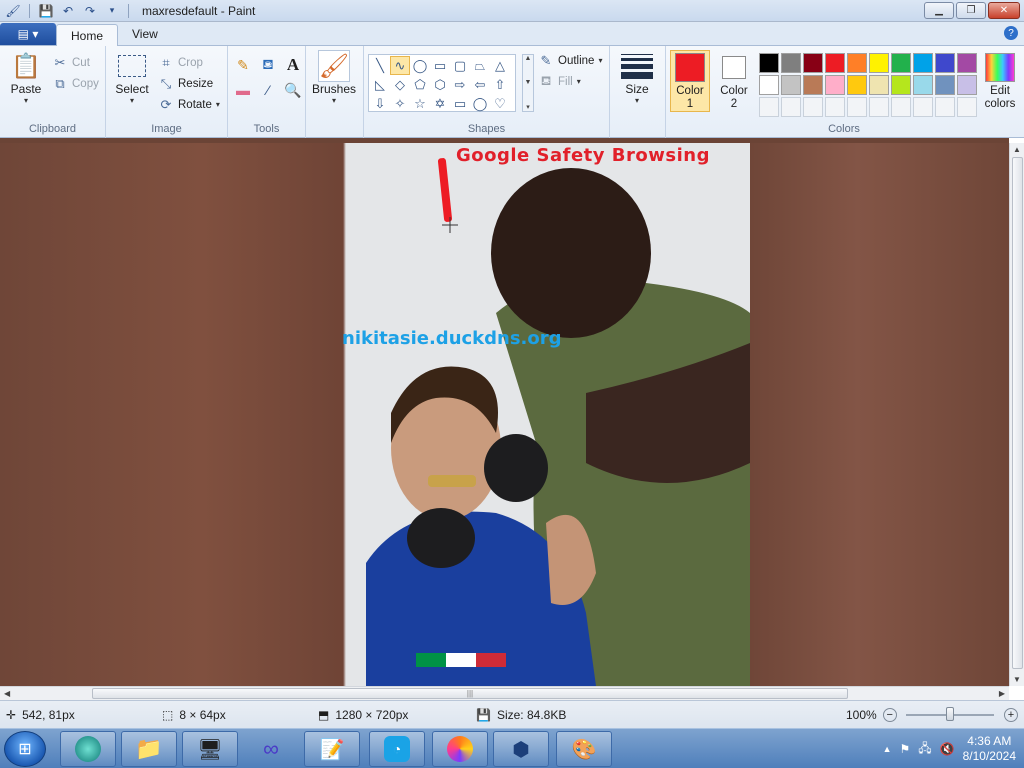 This screenshot has height=768, width=1024. I want to click on tray-expand-icon: ▲, so click(887, 749).